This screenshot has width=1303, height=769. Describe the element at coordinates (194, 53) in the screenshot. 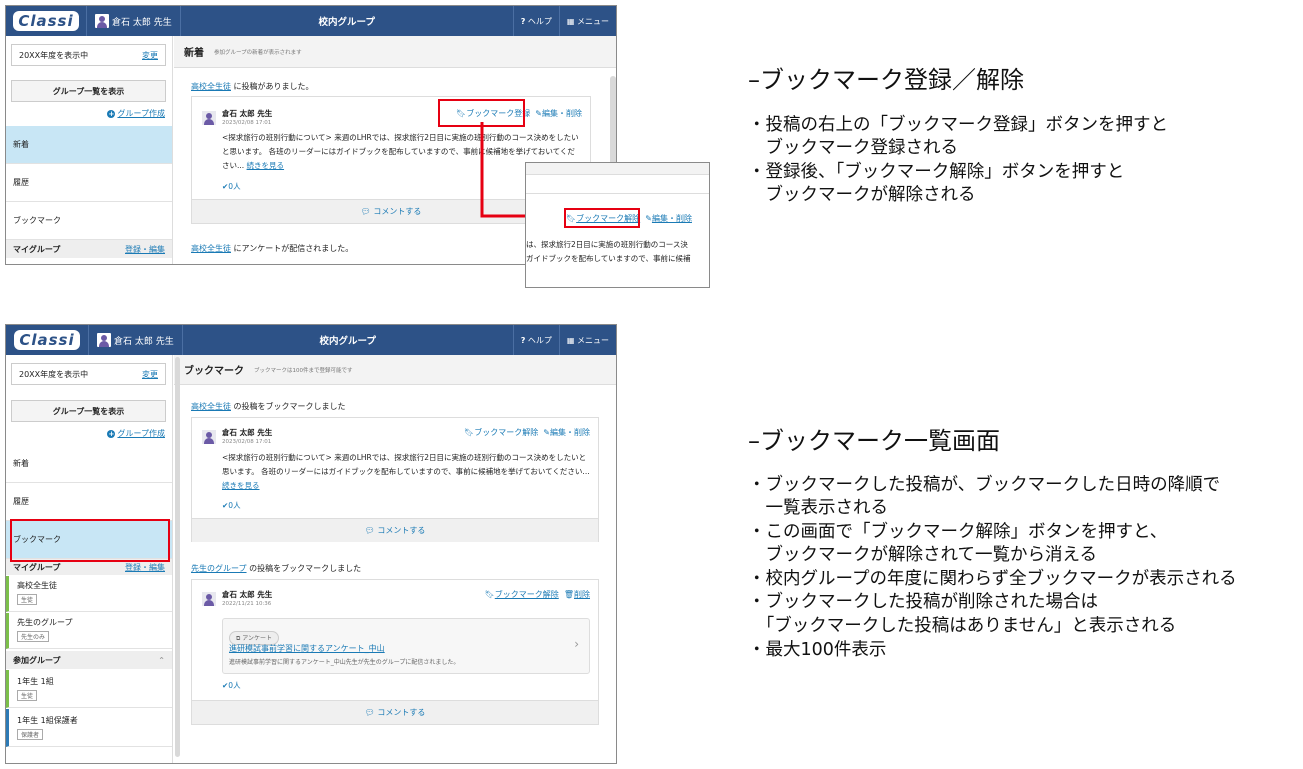

I see `page-title: 新着` at that location.